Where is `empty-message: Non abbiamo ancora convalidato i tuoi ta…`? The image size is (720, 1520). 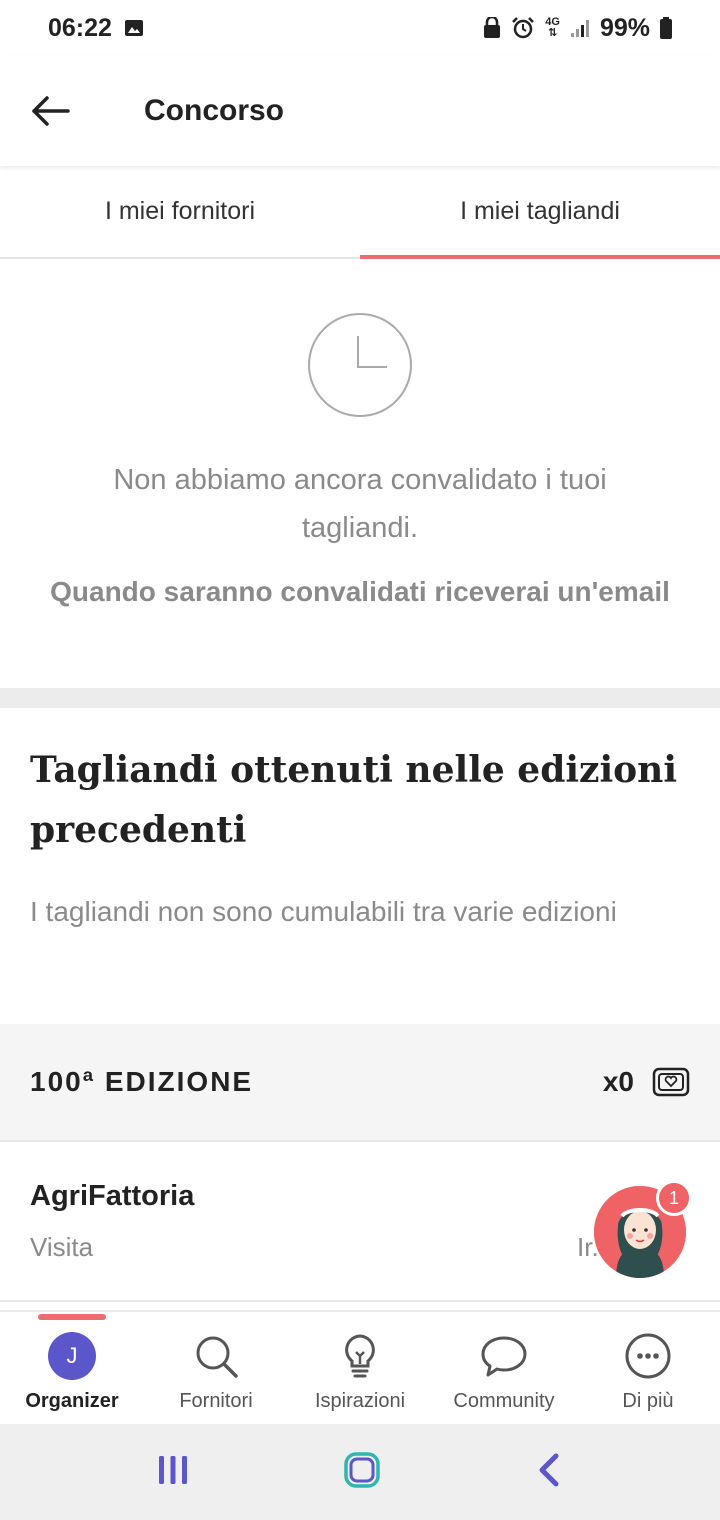
empty-message: Non abbiamo ancora convalidato i tuoi ta… is located at coordinates (360, 504).